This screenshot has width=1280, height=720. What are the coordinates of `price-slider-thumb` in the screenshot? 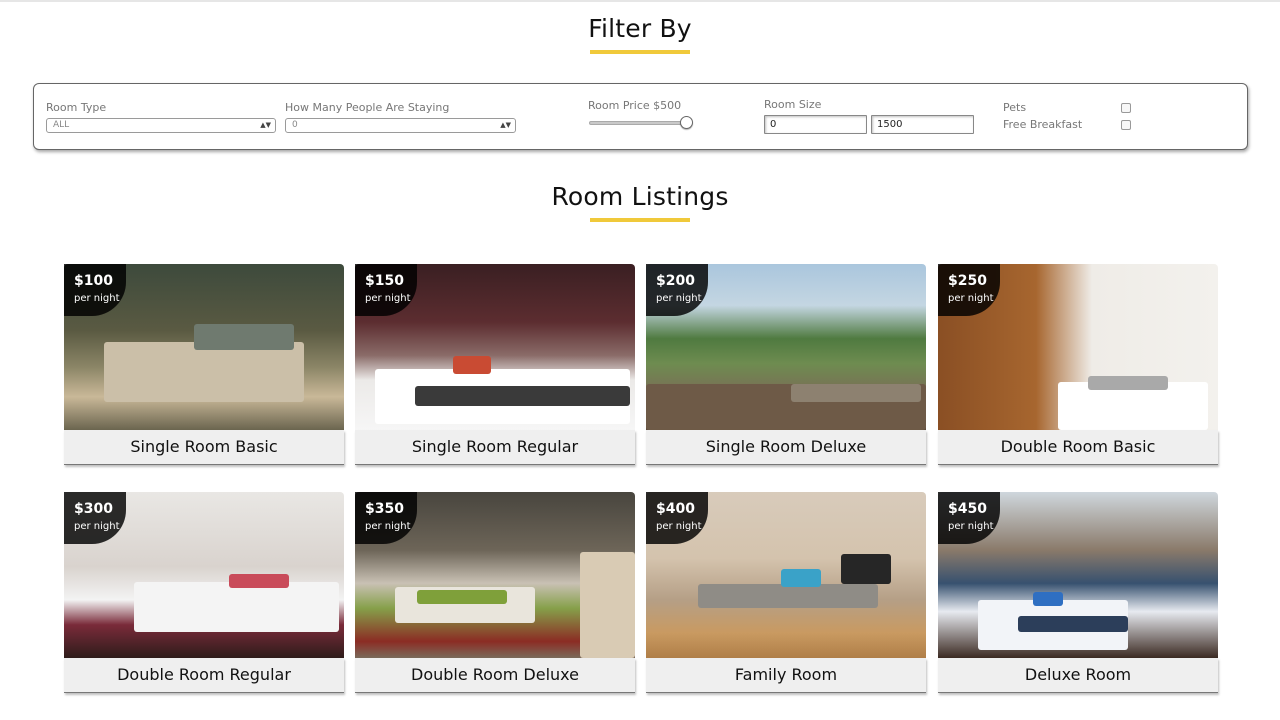 It's located at (686, 122).